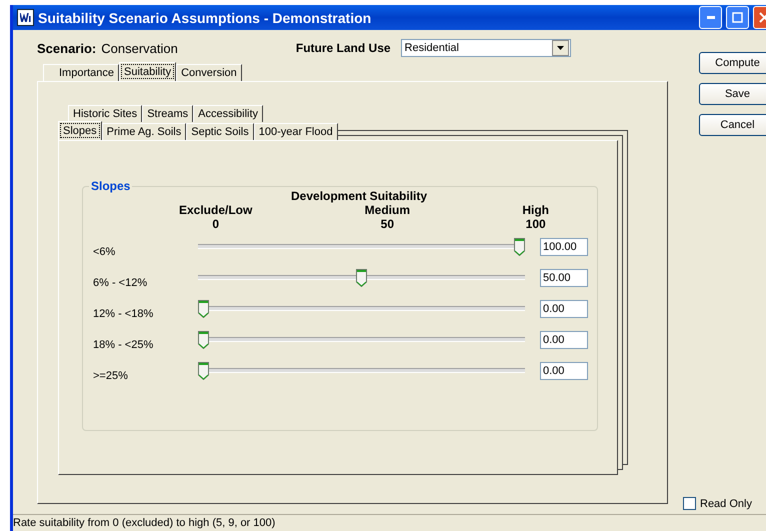 The image size is (766, 531). Describe the element at coordinates (111, 375) in the screenshot. I see `row-label: >=25%` at that location.